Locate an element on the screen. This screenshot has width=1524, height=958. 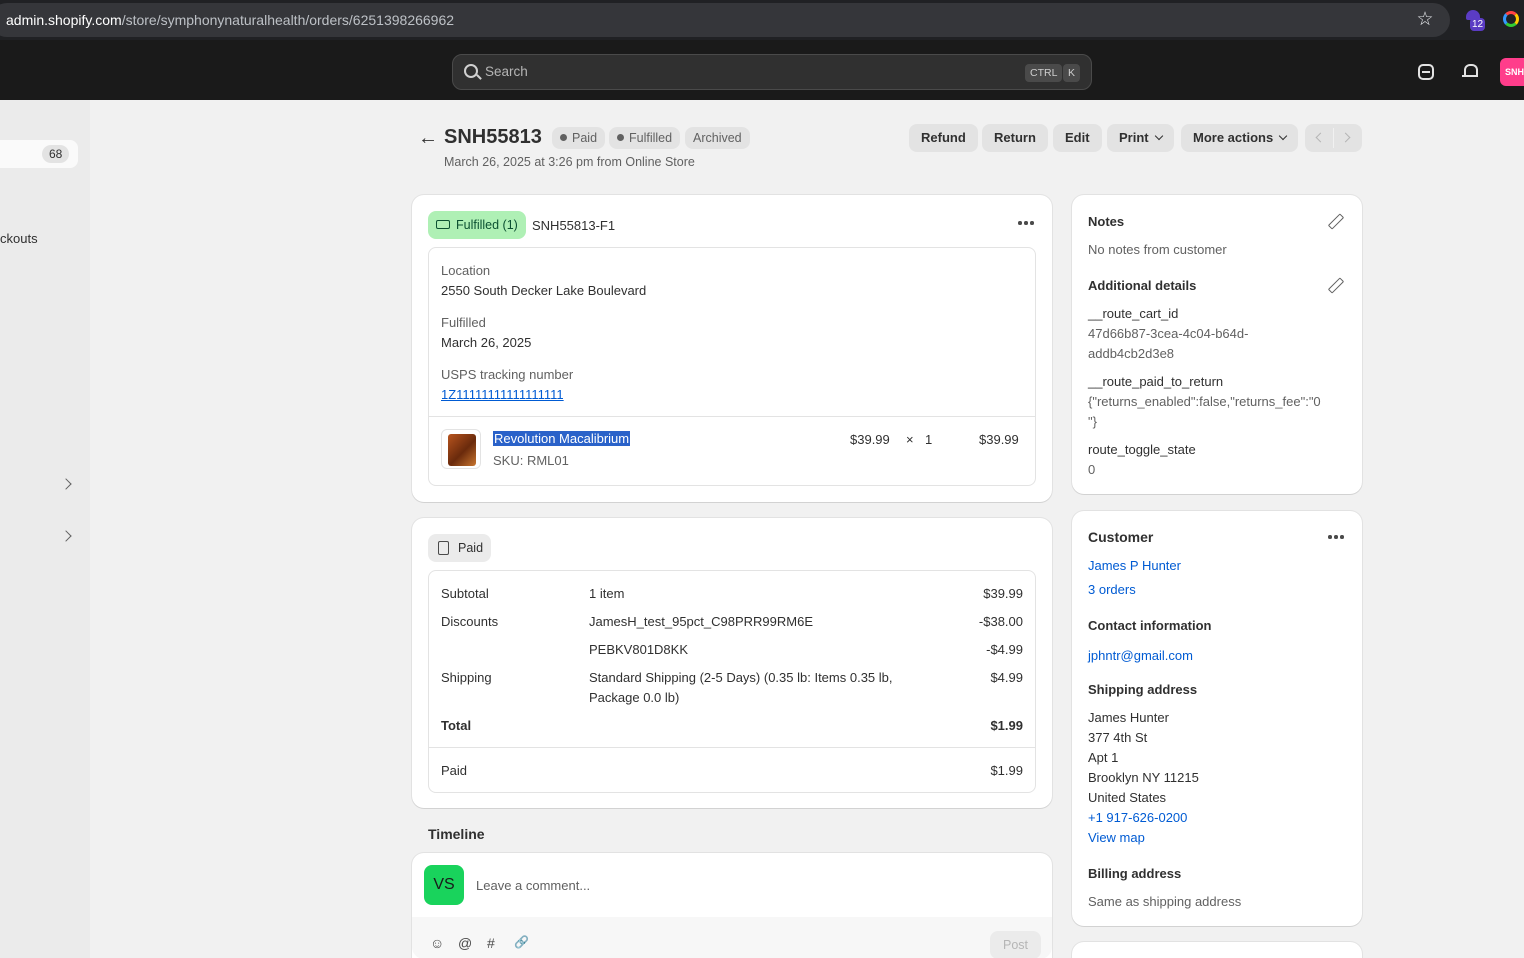
tracking-label: USPS tracking number is located at coordinates (507, 374).